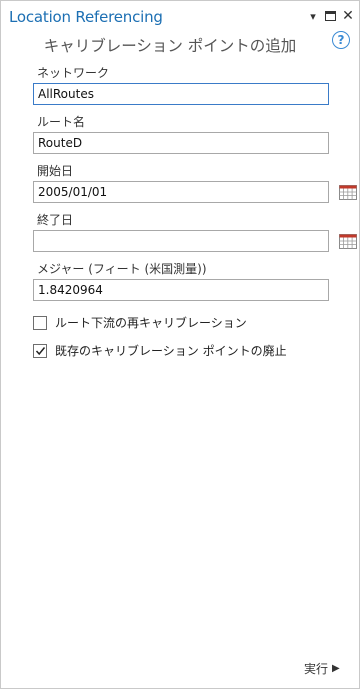 The image size is (360, 689). I want to click on checkmark-icon, so click(40, 350).